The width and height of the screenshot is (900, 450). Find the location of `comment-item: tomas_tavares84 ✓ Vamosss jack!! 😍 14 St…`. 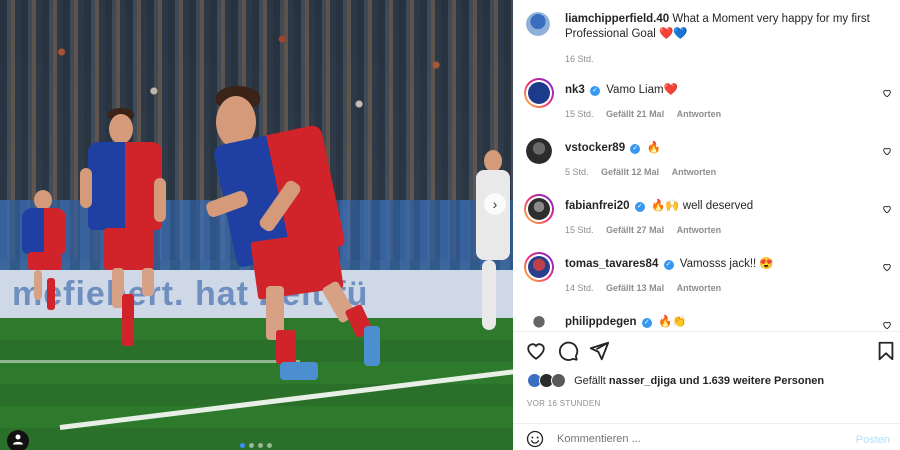

comment-item: tomas_tavares84 ✓ Vamosss jack!! 😍 14 St… is located at coordinates (706, 277).